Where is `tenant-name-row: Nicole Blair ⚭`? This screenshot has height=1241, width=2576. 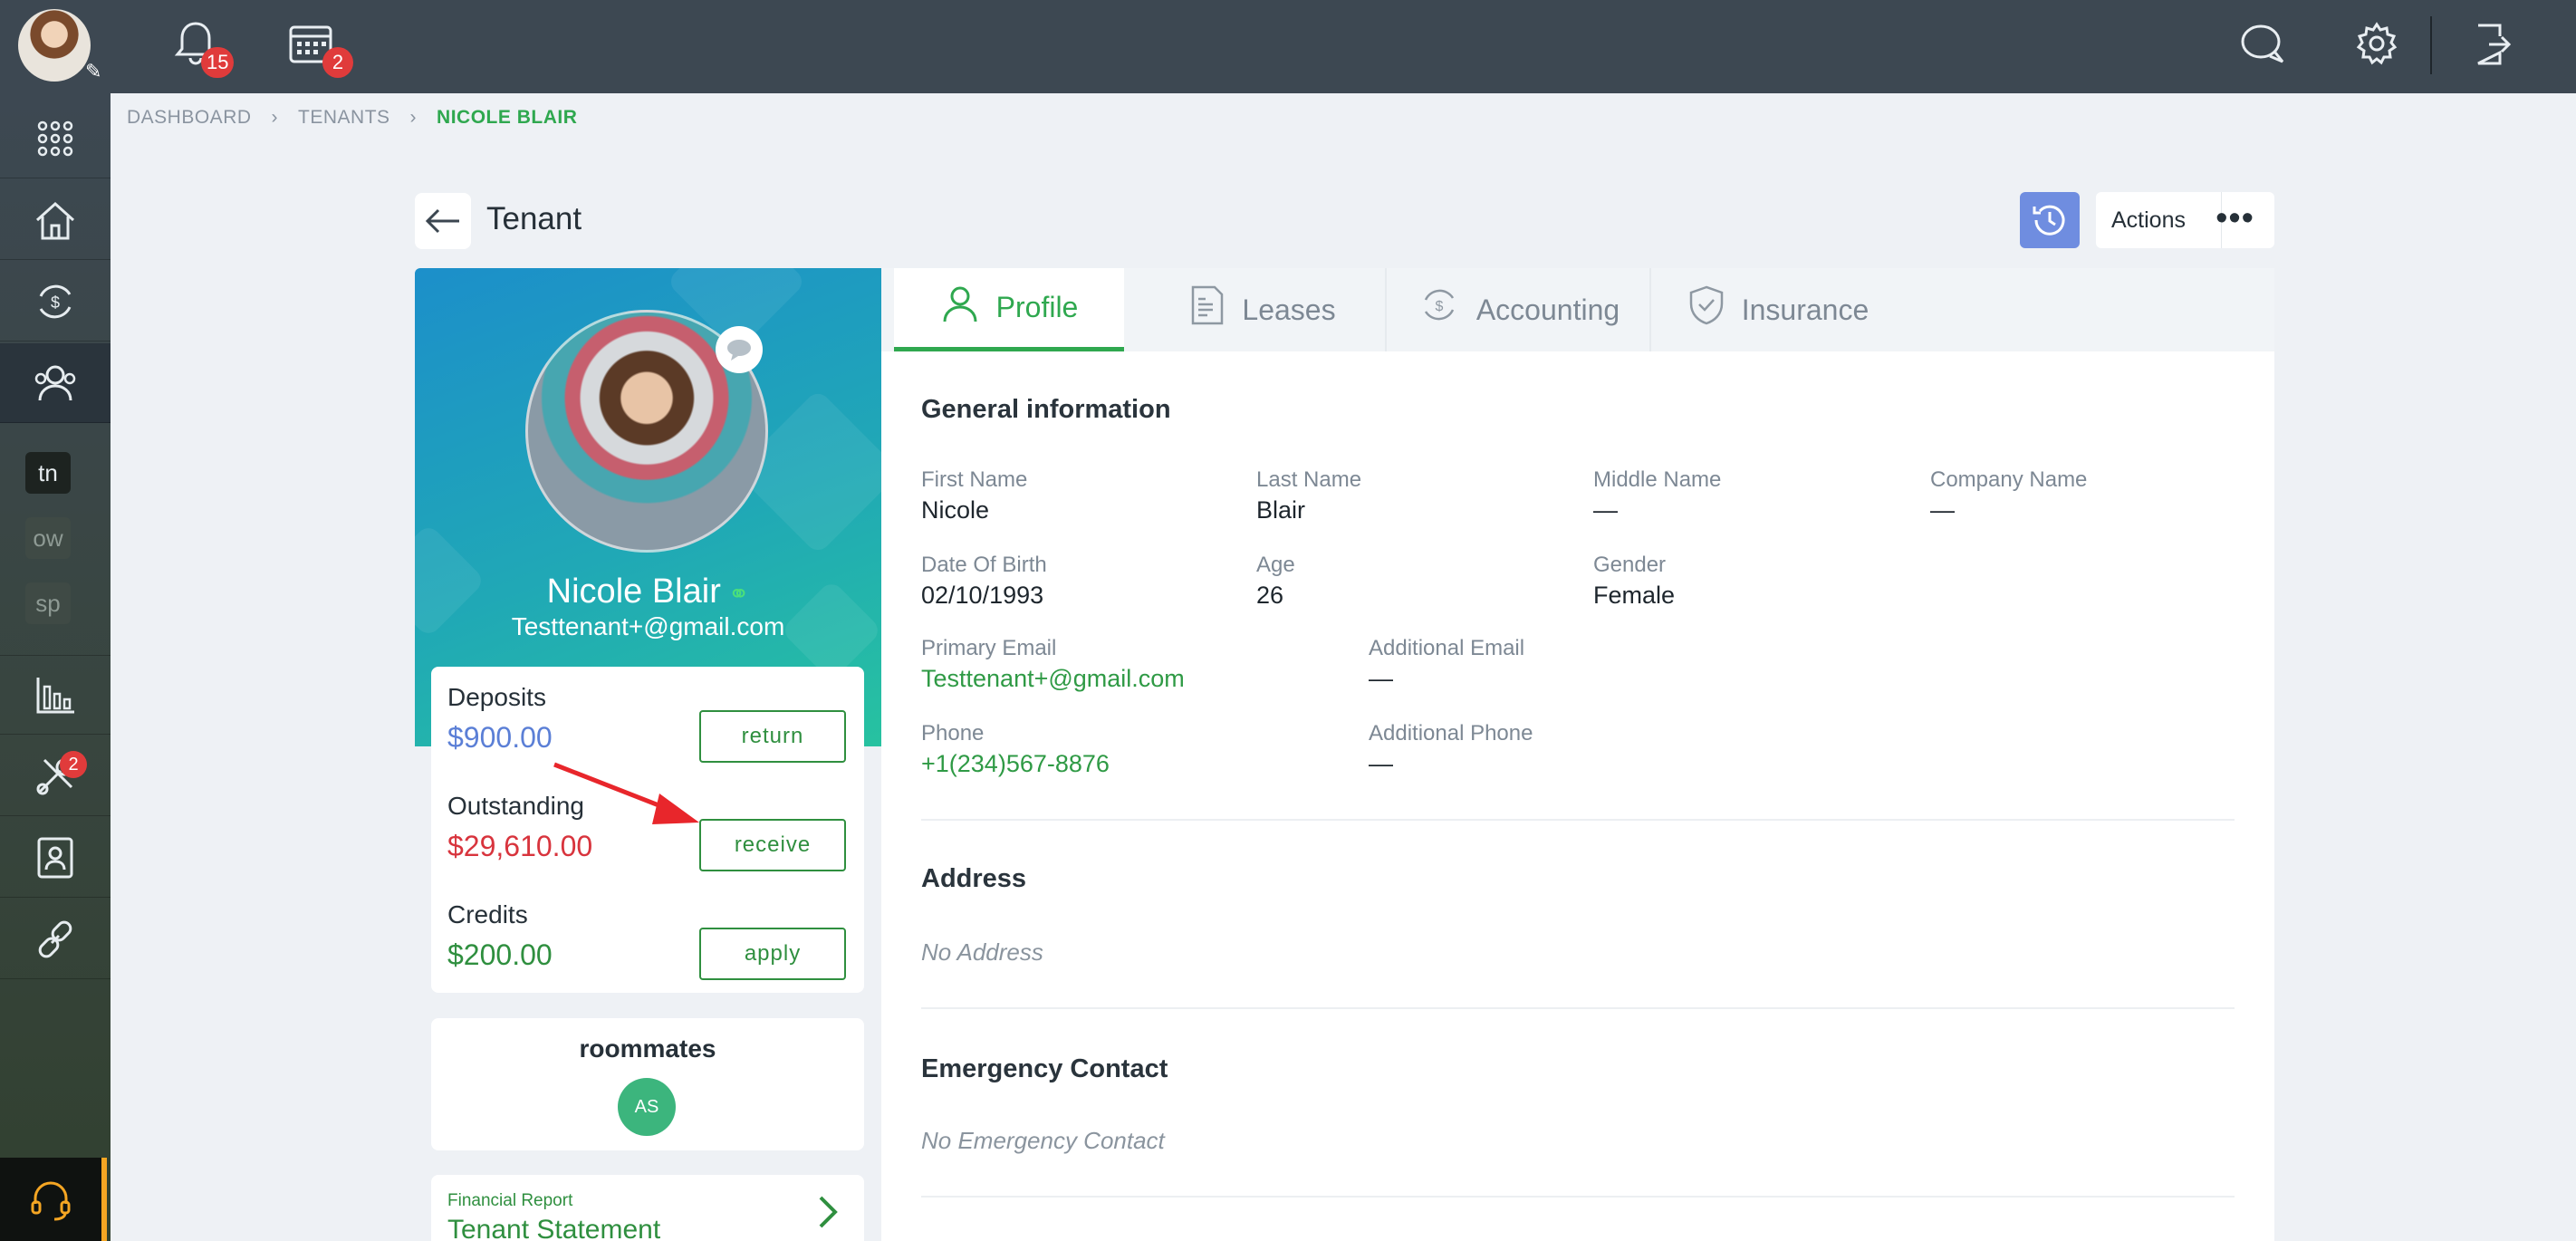
tenant-name-row: Nicole Blair ⚭ is located at coordinates (648, 591).